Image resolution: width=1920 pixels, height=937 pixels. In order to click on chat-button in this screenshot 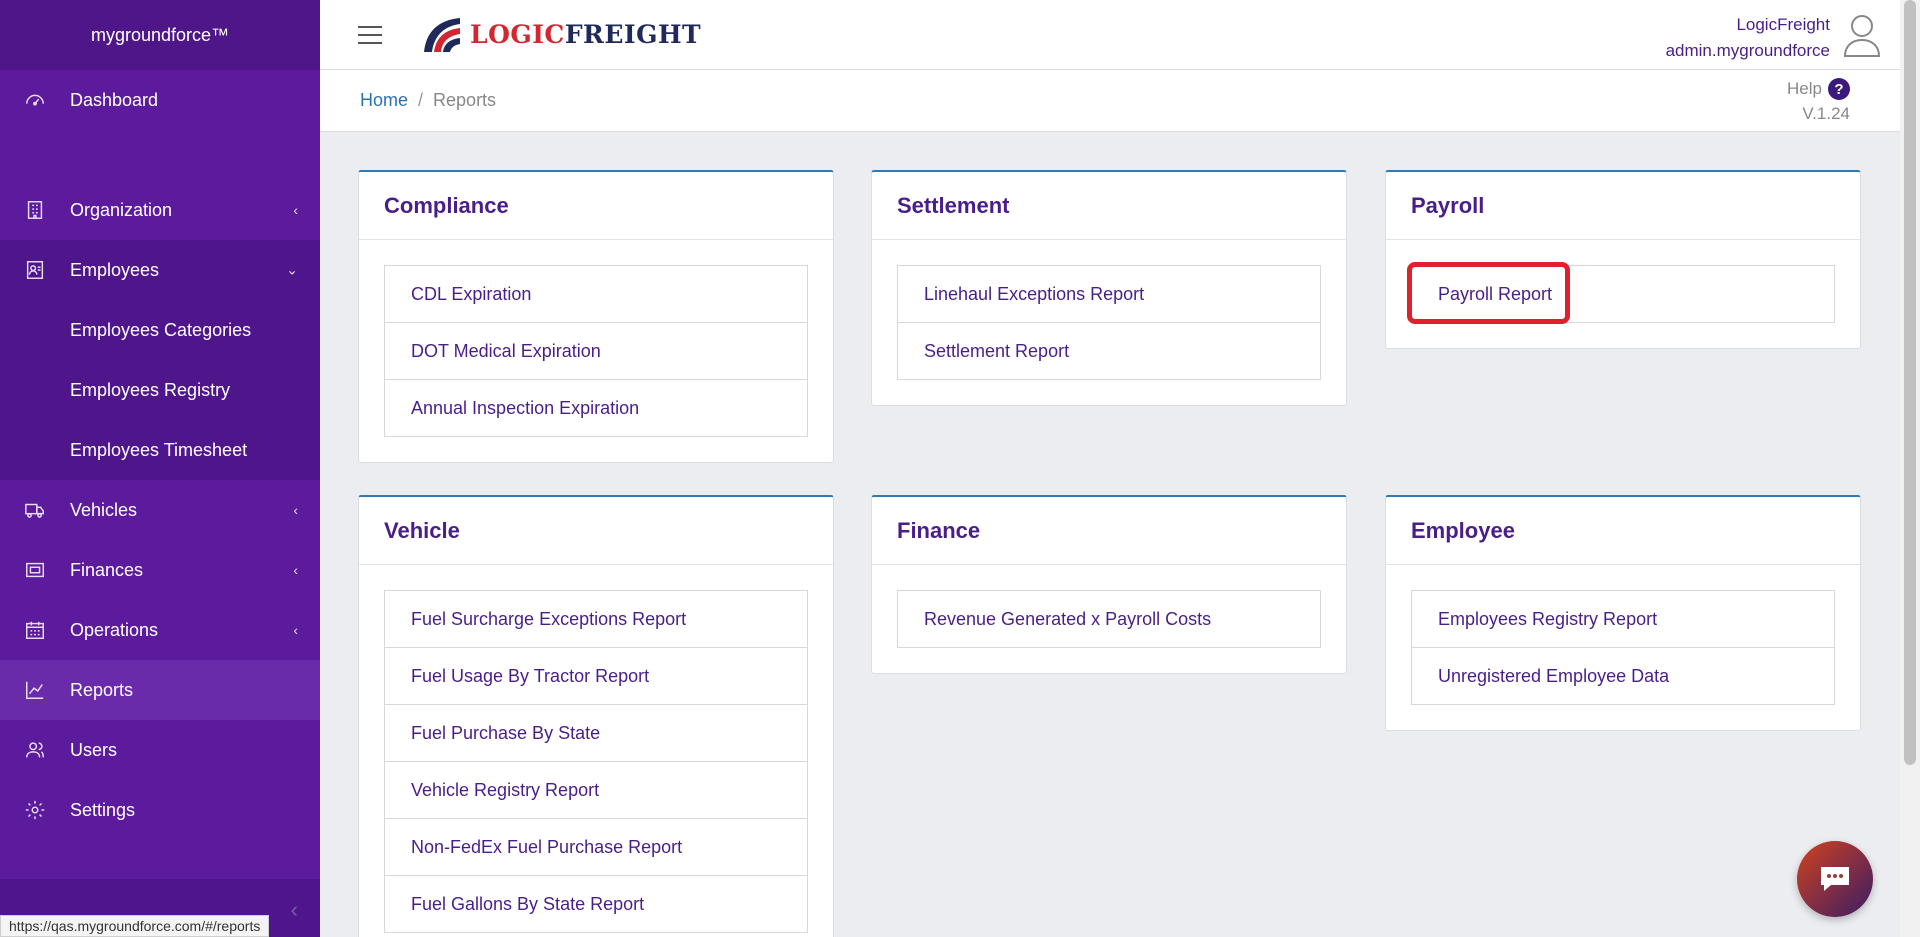, I will do `click(1835, 879)`.